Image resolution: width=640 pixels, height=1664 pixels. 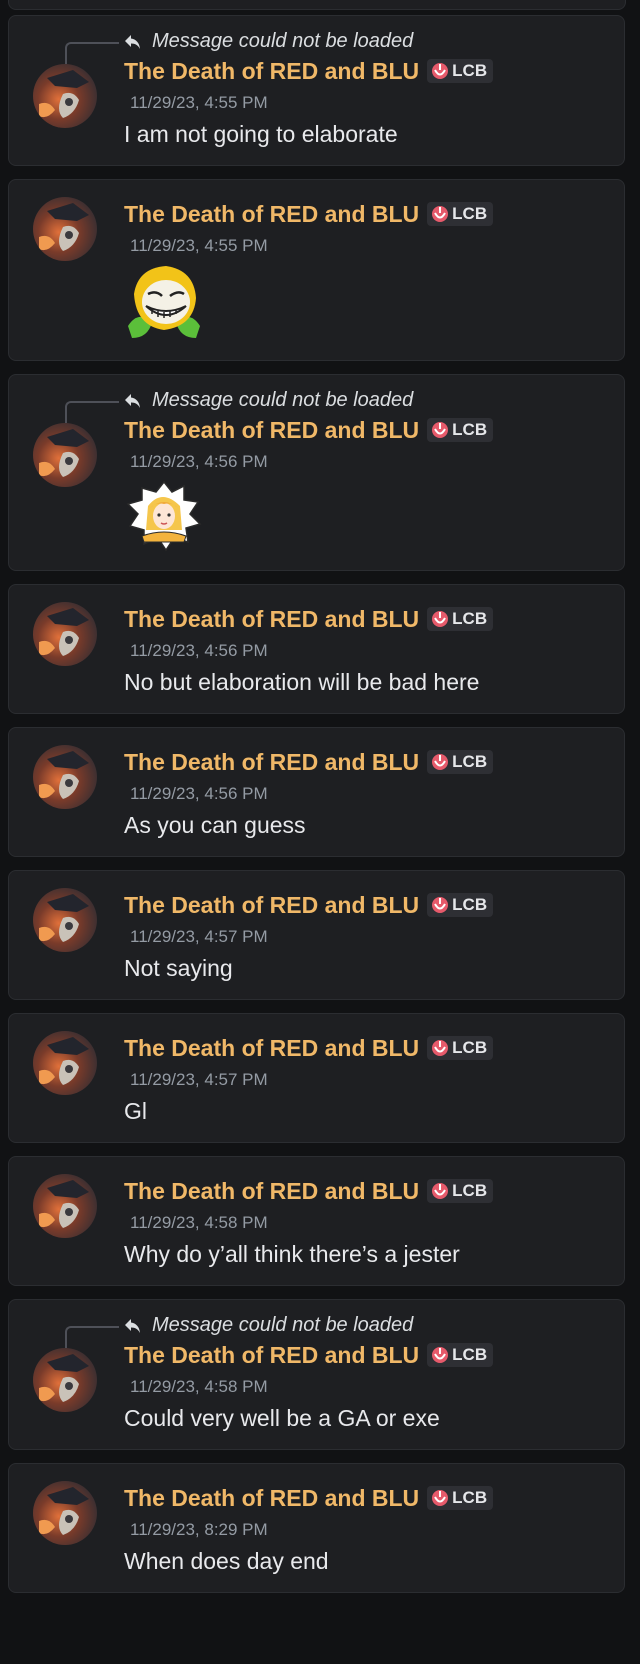 I want to click on message-text: I am not going to elaborate, so click(x=261, y=134).